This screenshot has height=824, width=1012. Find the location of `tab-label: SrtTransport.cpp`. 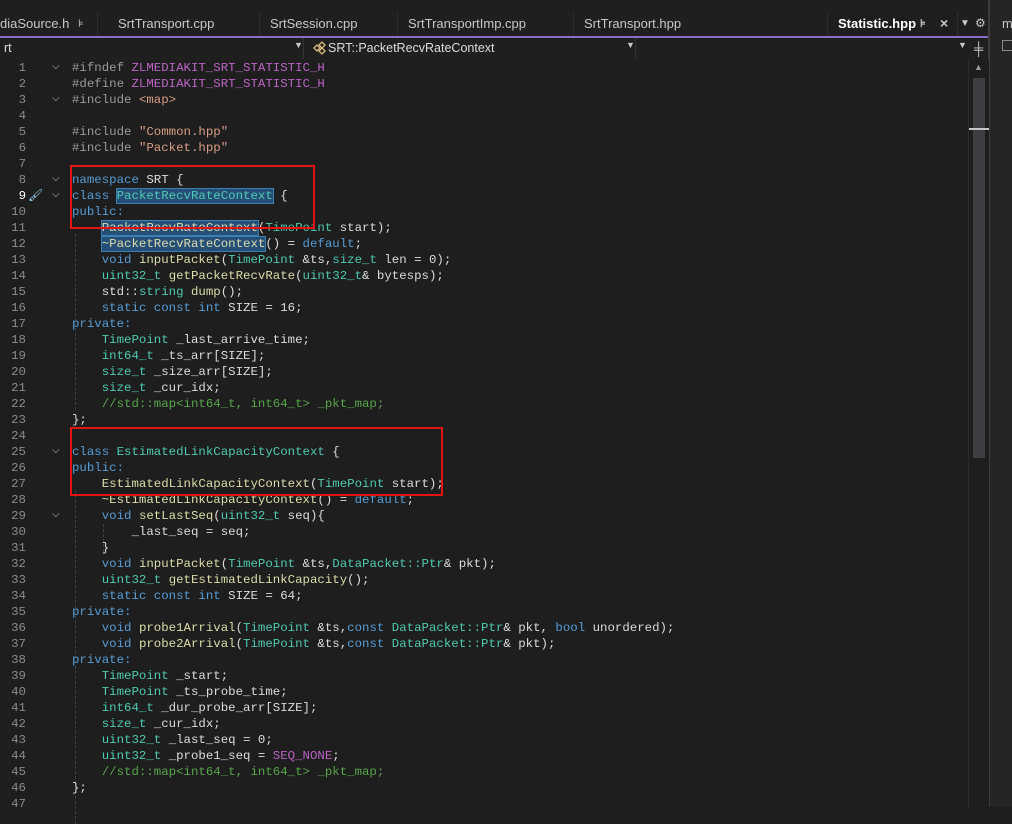

tab-label: SrtTransport.cpp is located at coordinates (166, 23).